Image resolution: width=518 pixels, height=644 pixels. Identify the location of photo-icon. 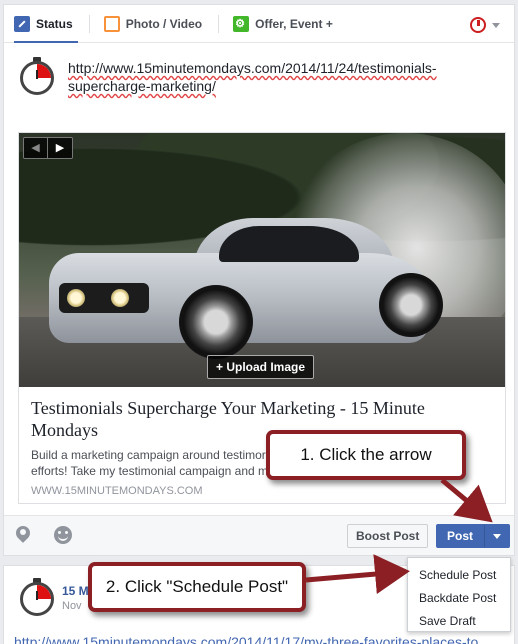
(111, 23).